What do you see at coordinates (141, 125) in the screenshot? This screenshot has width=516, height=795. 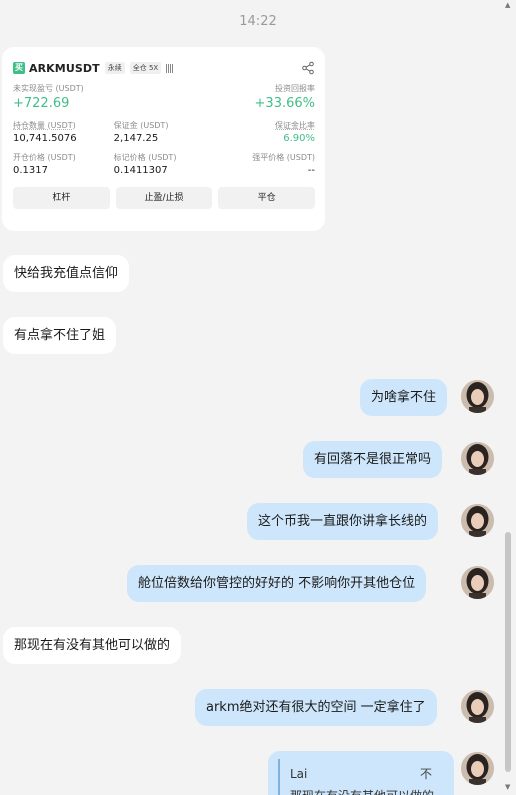 I see `margin-label: 保证金 (USDT)` at bounding box center [141, 125].